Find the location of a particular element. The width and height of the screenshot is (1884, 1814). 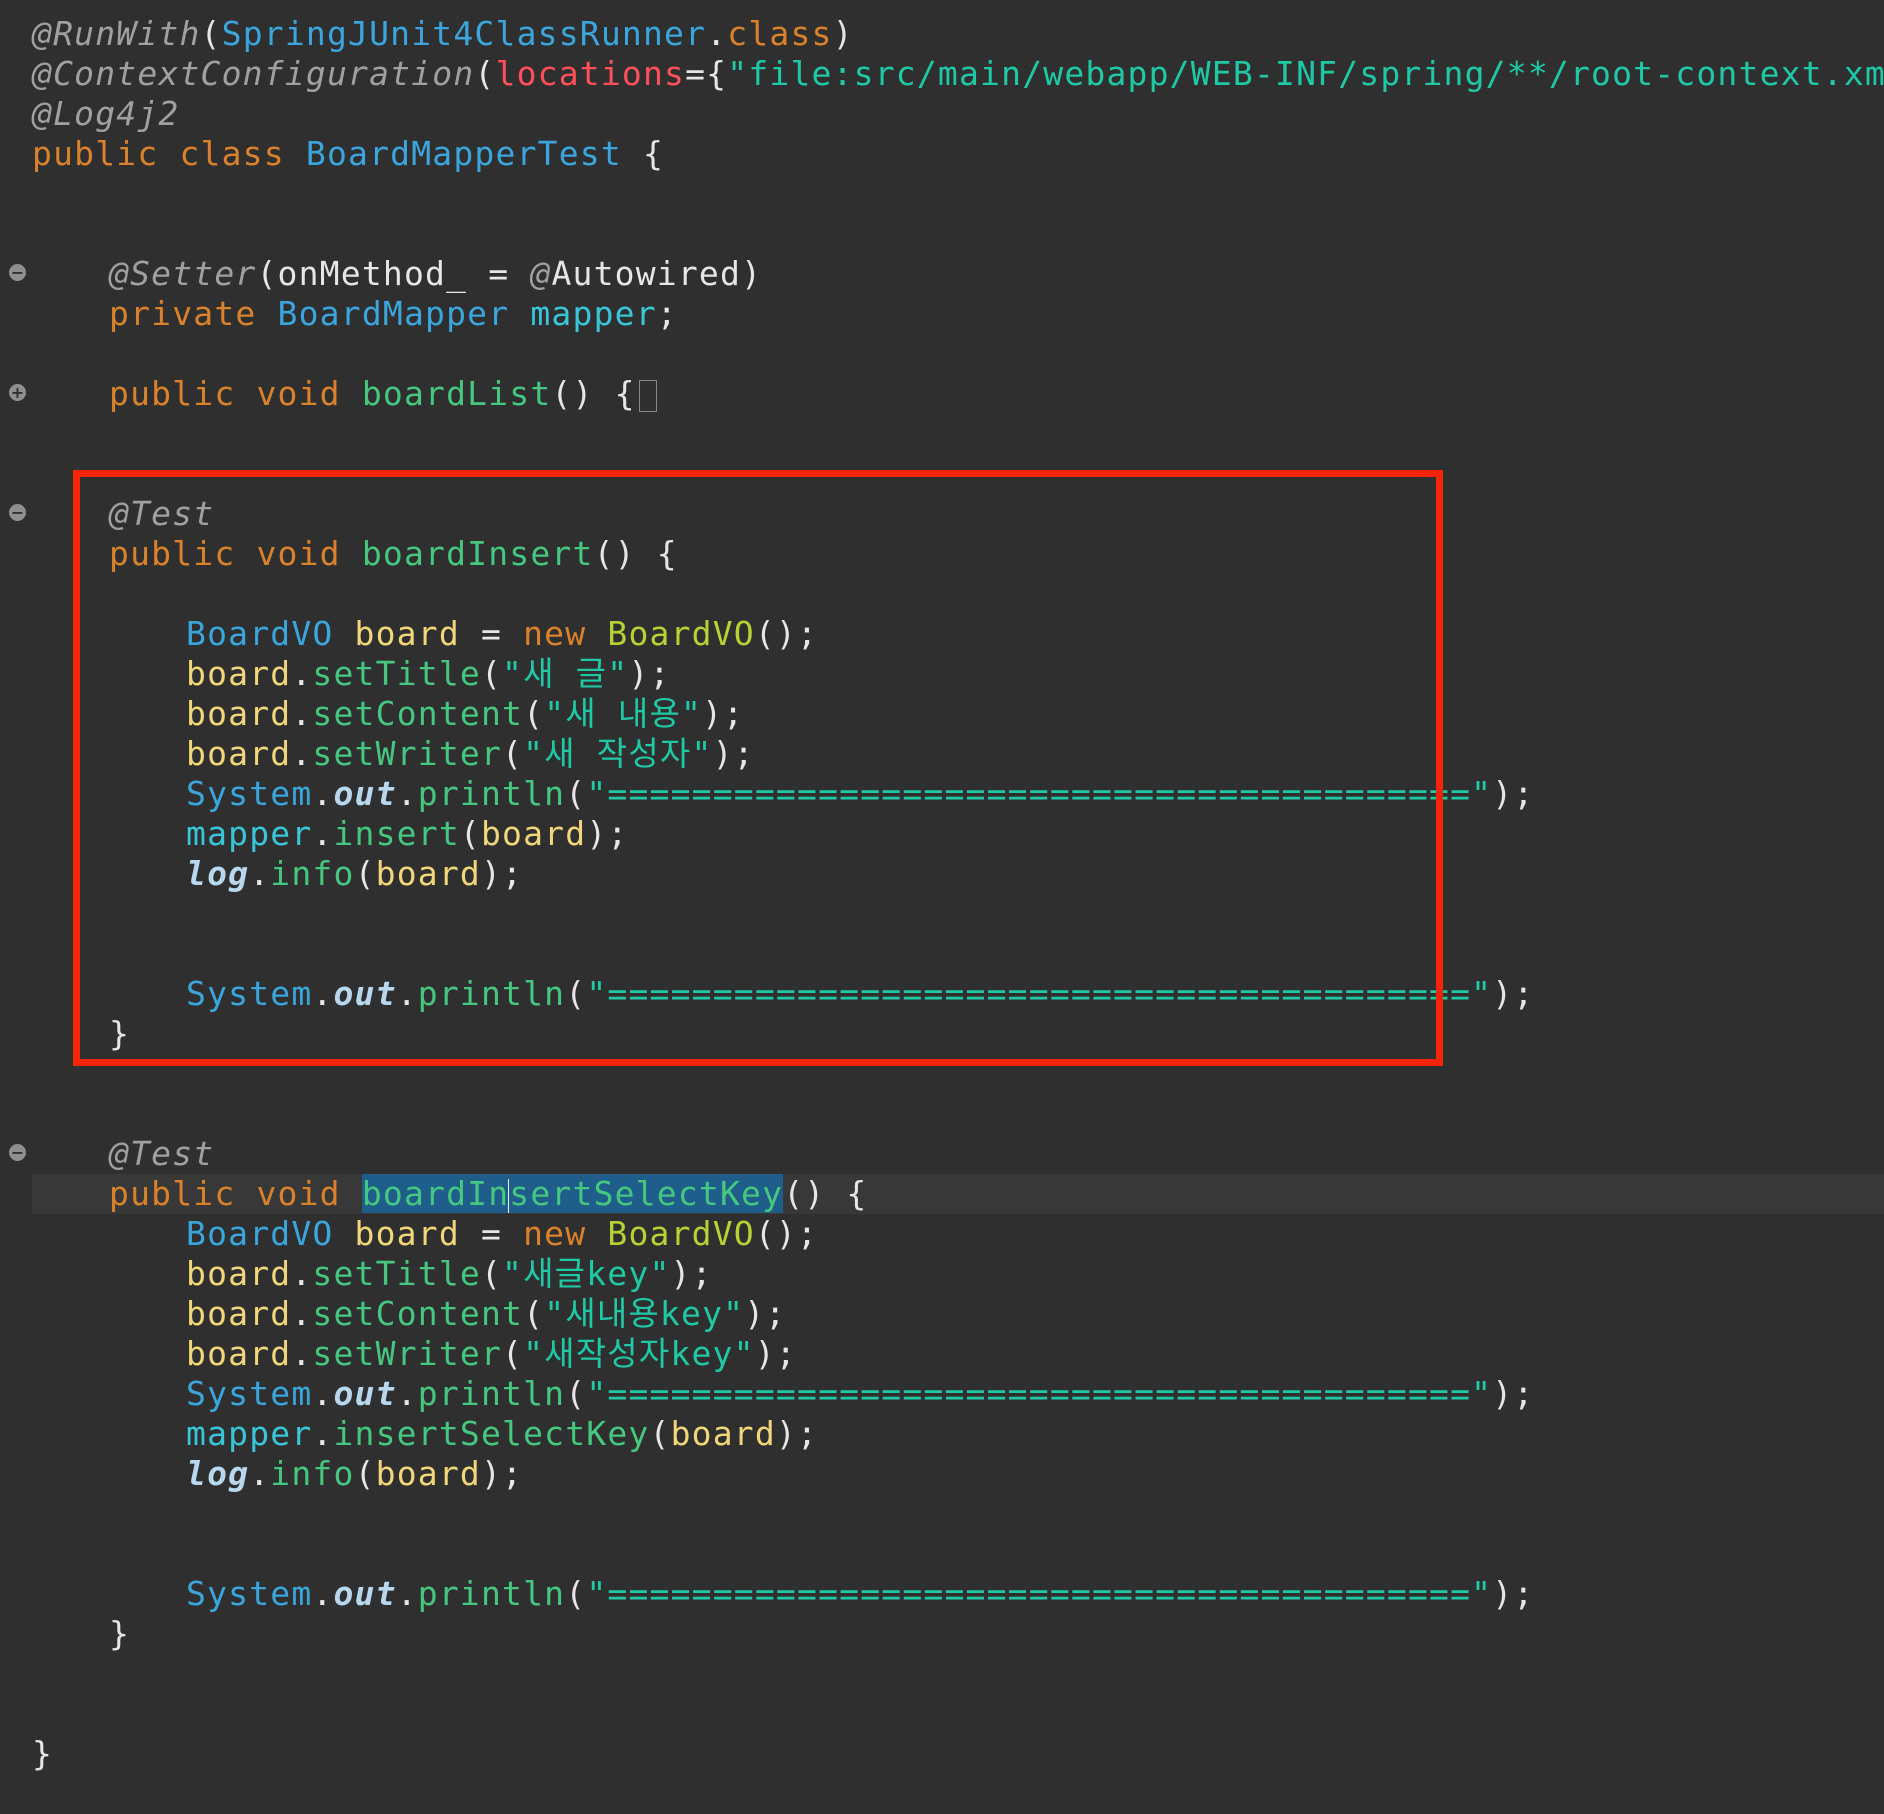

code-line-boardlist: public void boardList() { is located at coordinates (383, 394).